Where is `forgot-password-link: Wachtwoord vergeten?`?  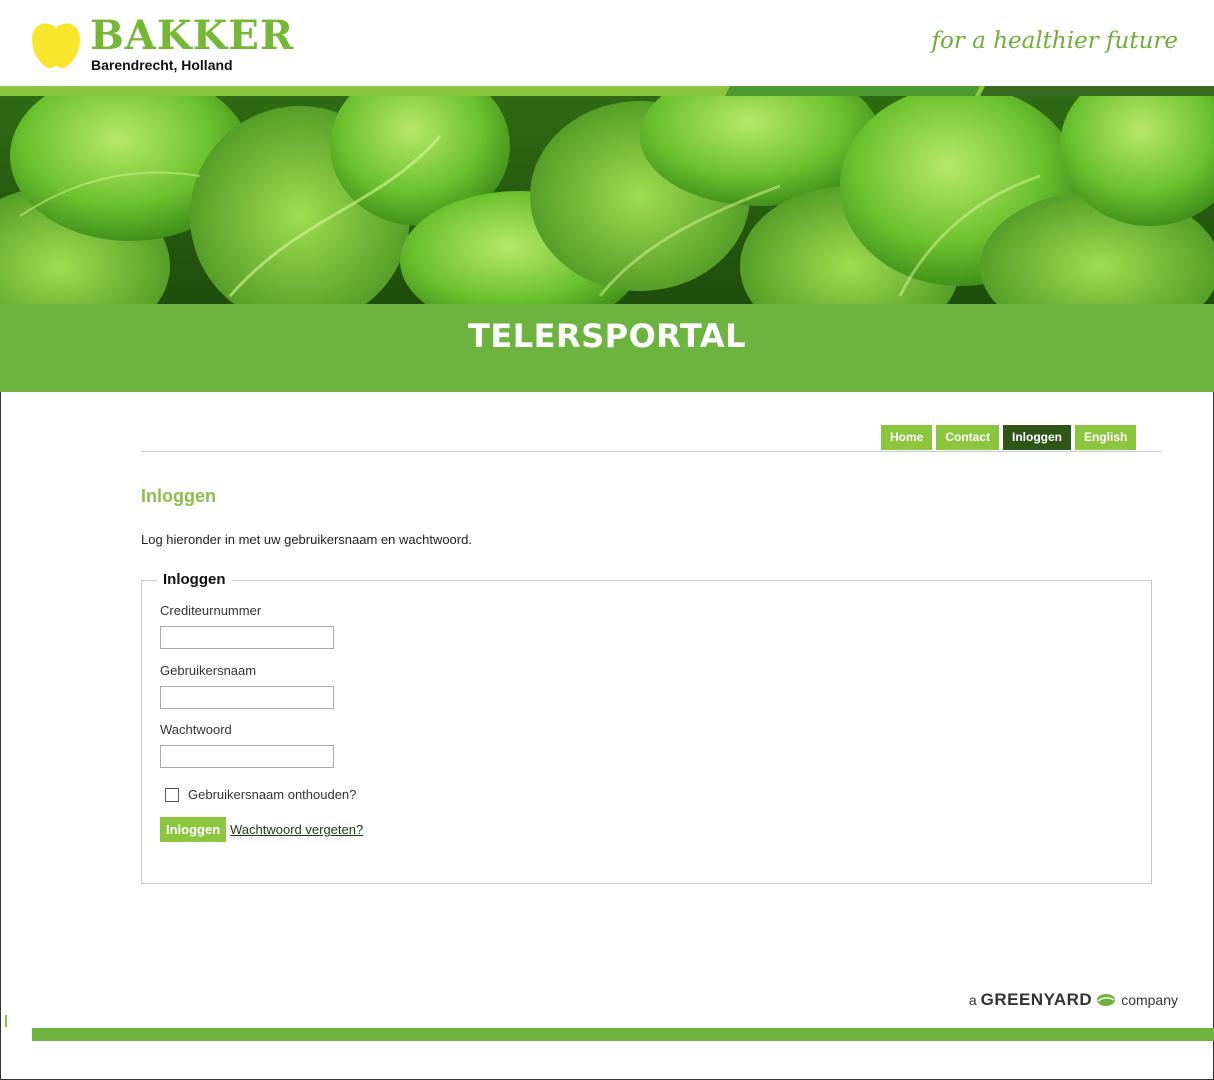
forgot-password-link: Wachtwoord vergeten? is located at coordinates (296, 829).